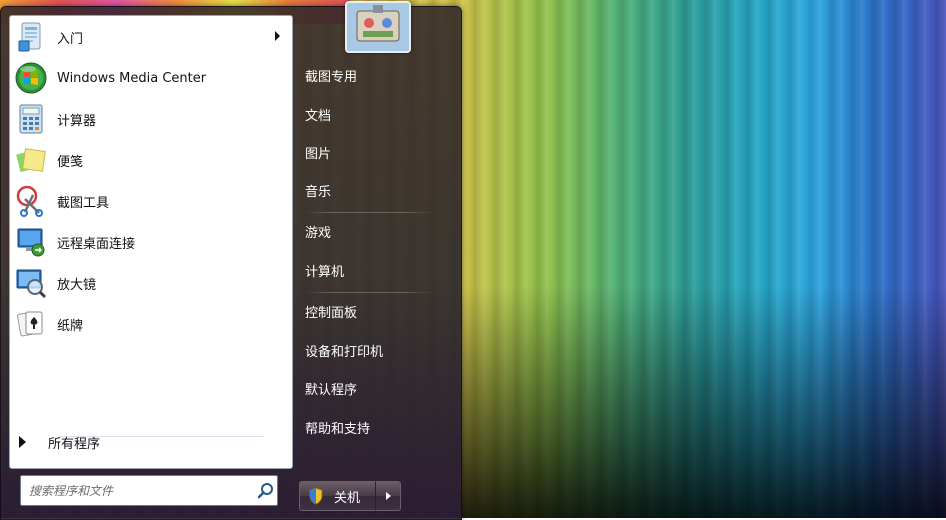  I want to click on places-item-screenshots: 截图专用, so click(372, 75).